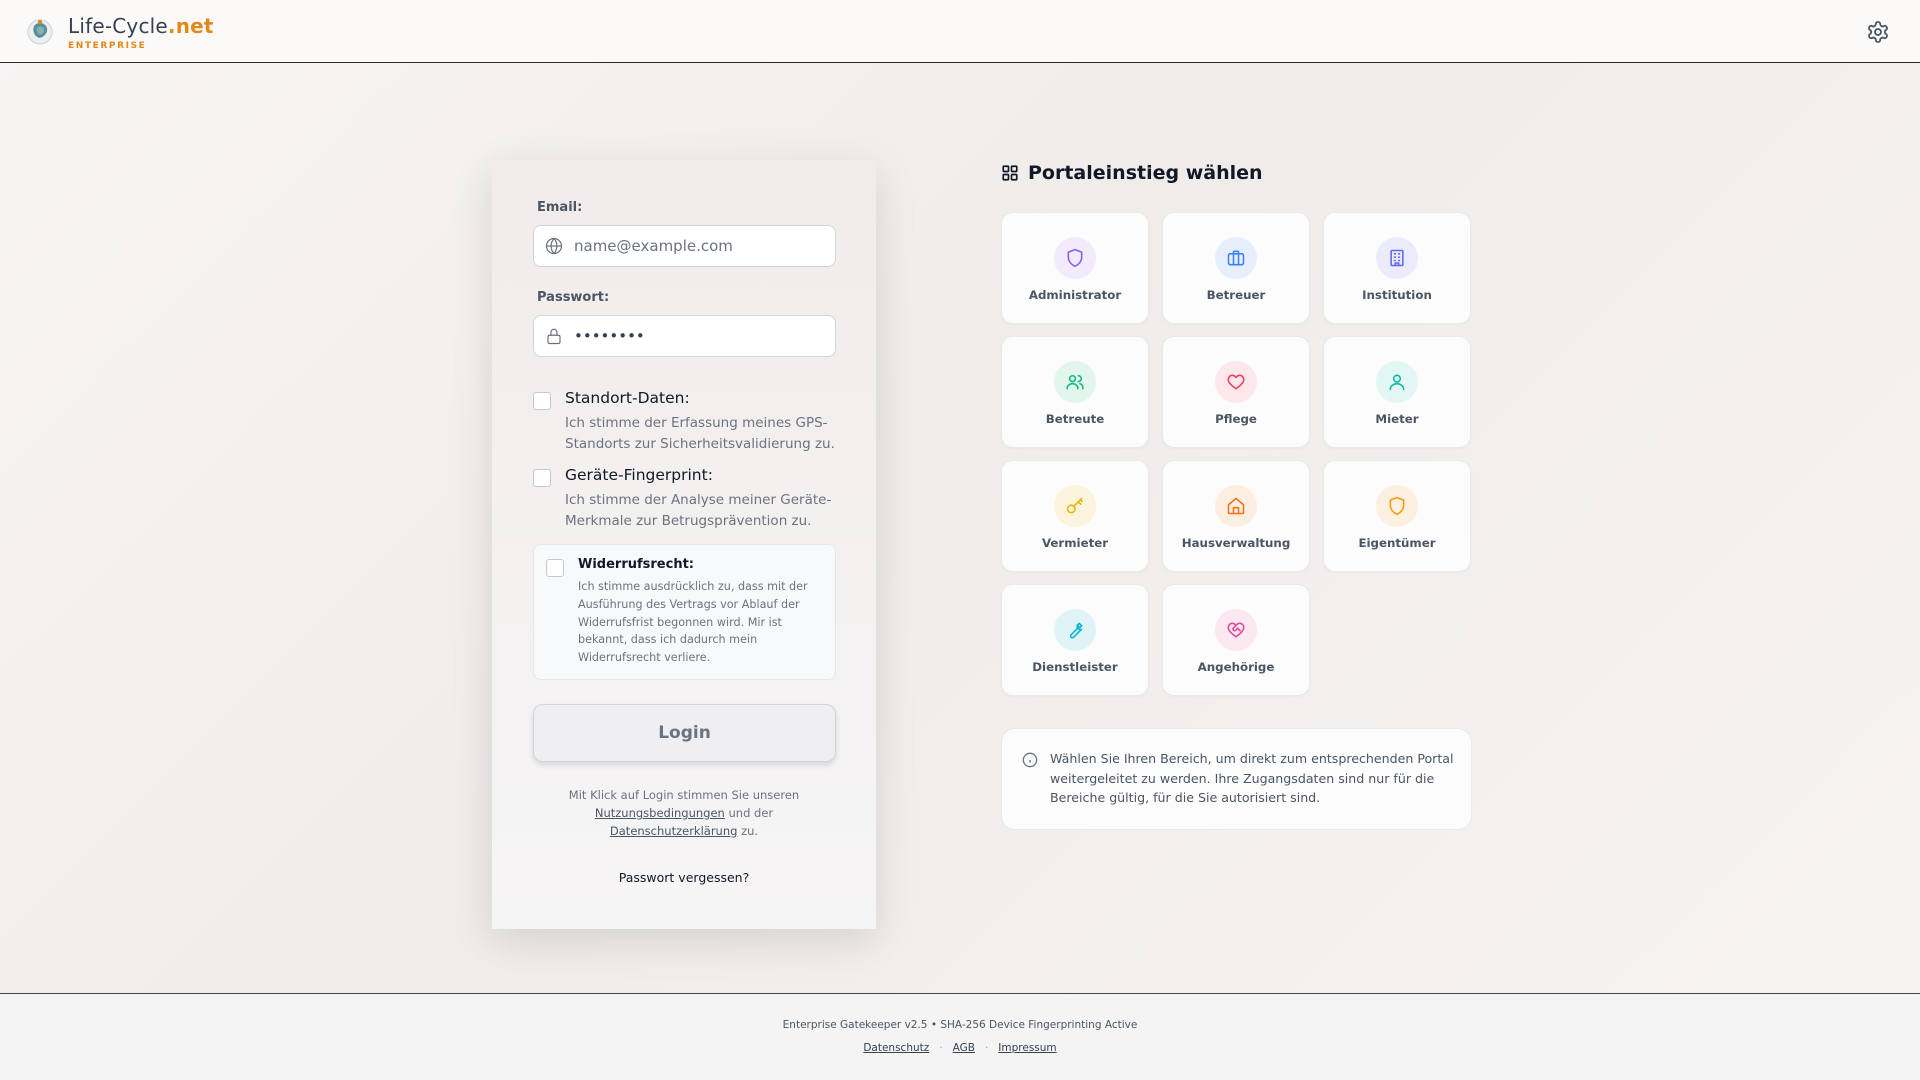  I want to click on fingerprint-checkbox, so click(542, 478).